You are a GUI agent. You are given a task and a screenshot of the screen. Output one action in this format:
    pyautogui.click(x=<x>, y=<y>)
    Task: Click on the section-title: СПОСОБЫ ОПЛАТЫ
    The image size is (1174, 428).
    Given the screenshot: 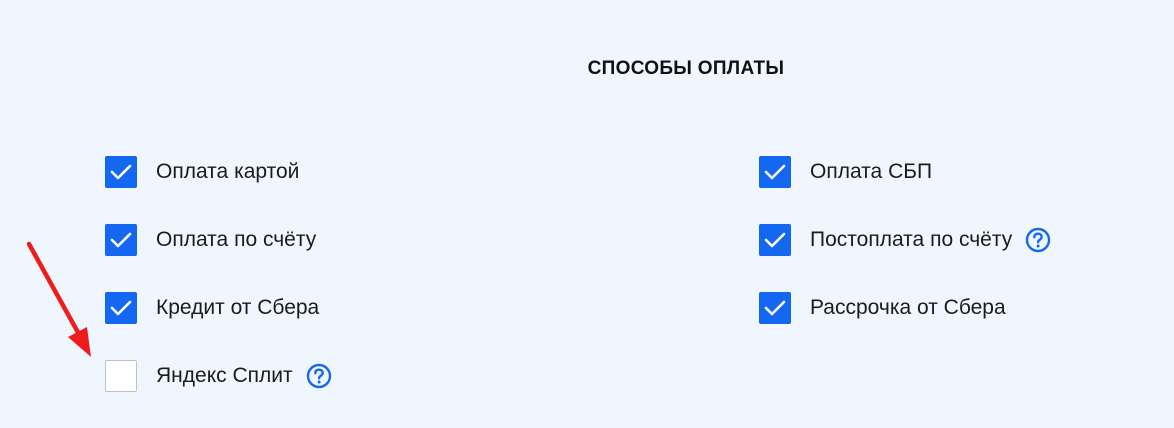 What is the action you would take?
    pyautogui.click(x=686, y=68)
    